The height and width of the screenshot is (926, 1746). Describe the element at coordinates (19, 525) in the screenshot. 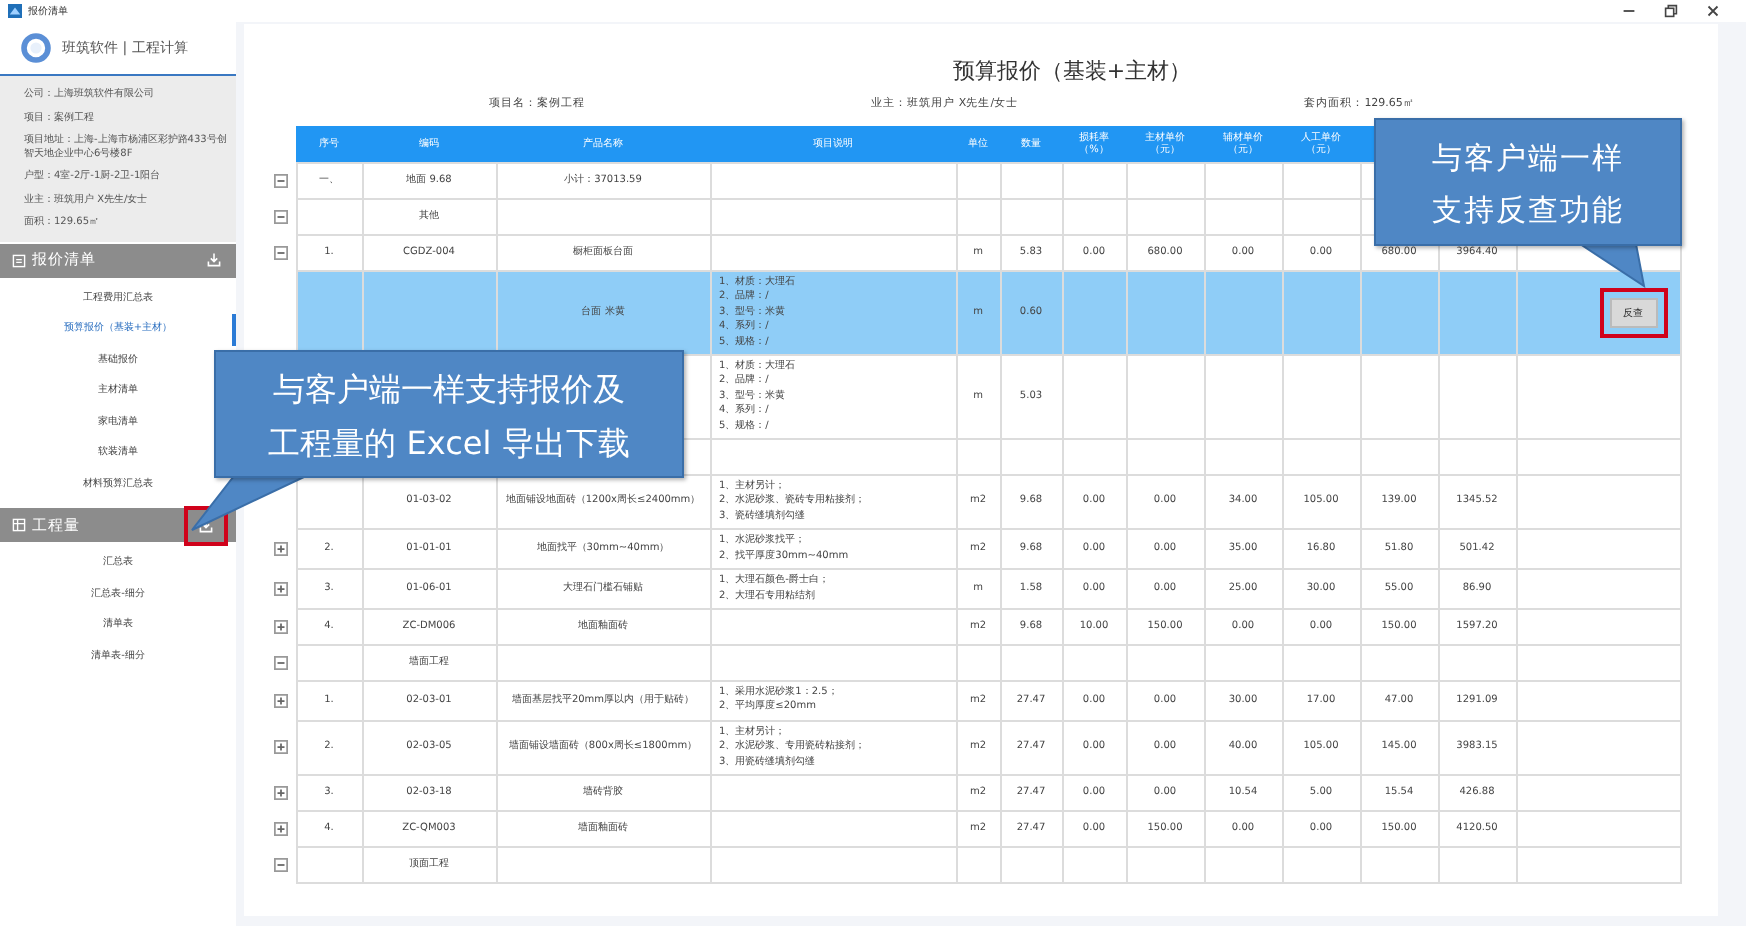

I see `table-icon` at that location.